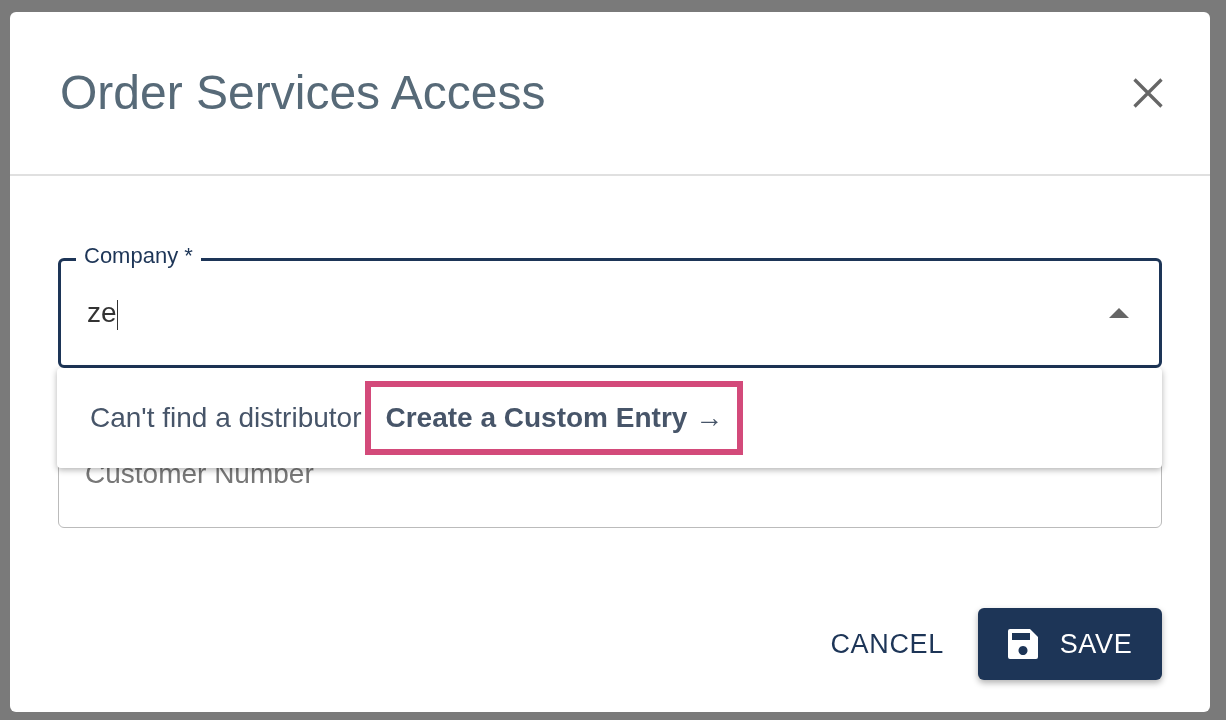 The width and height of the screenshot is (1226, 720). What do you see at coordinates (303, 93) in the screenshot?
I see `dialog-title: Order Services Access` at bounding box center [303, 93].